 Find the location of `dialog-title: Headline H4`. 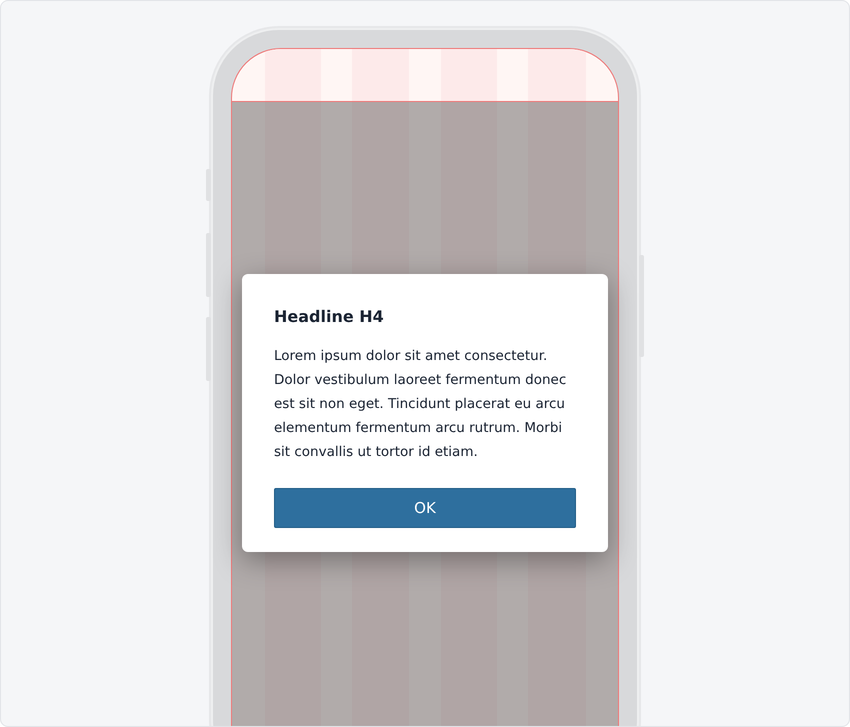

dialog-title: Headline H4 is located at coordinates (329, 317).